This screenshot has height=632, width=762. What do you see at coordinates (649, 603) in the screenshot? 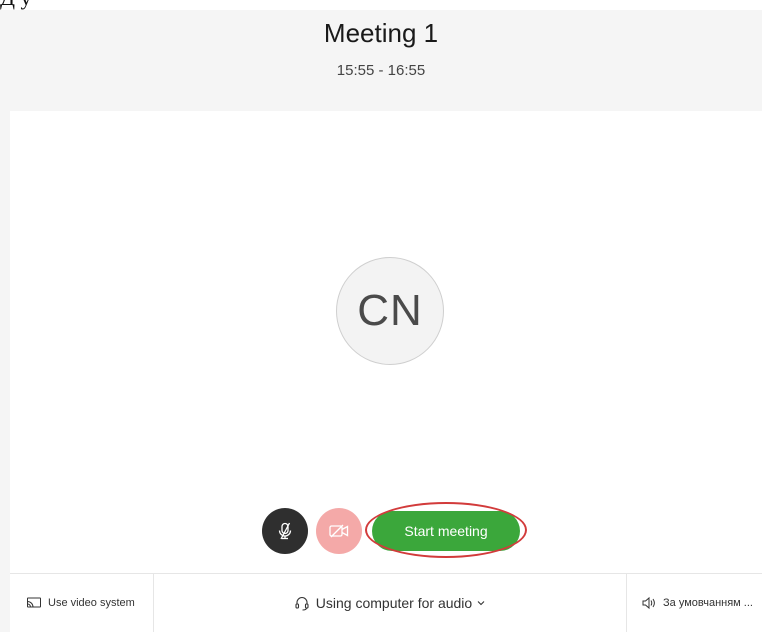
I see `speaker-icon` at bounding box center [649, 603].